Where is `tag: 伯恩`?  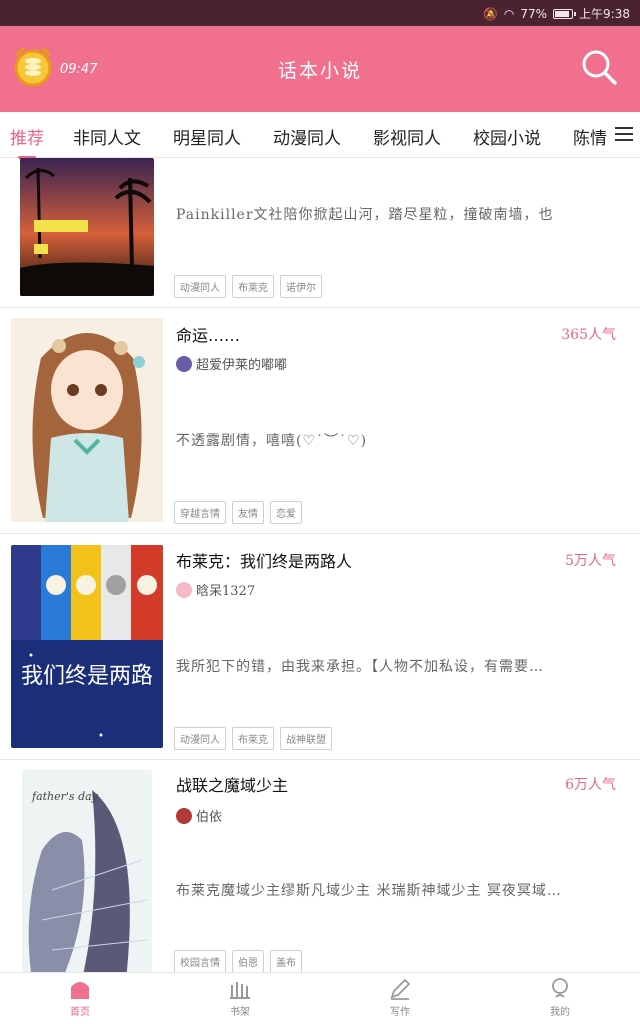
tag: 伯恩 is located at coordinates (248, 961).